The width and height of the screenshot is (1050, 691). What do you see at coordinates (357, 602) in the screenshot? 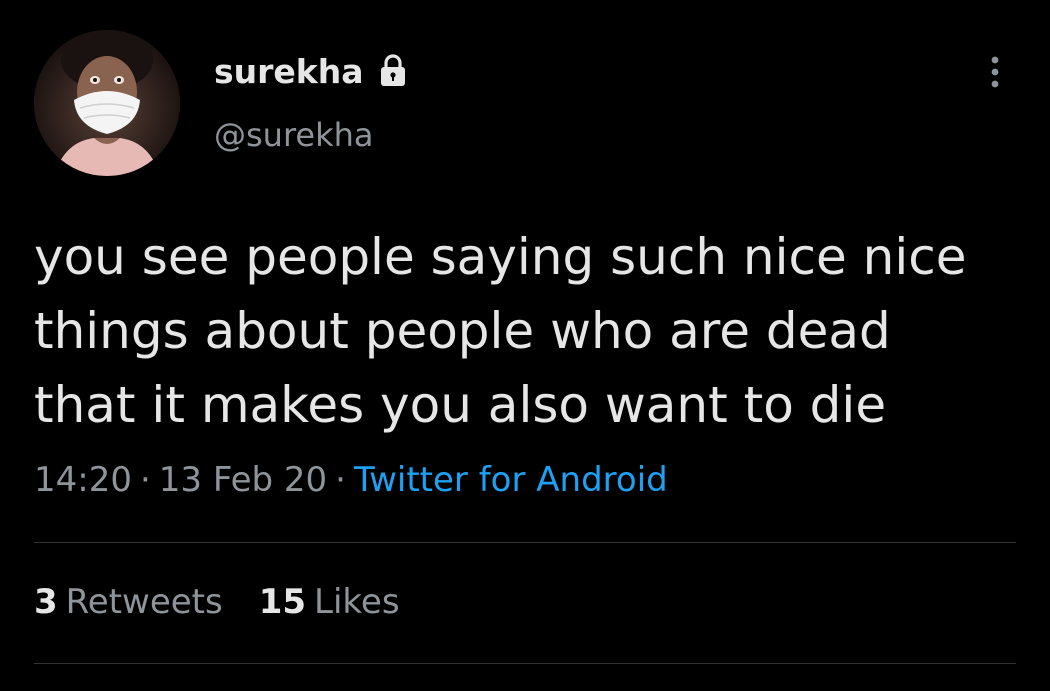
I see `likes-label: Likes` at bounding box center [357, 602].